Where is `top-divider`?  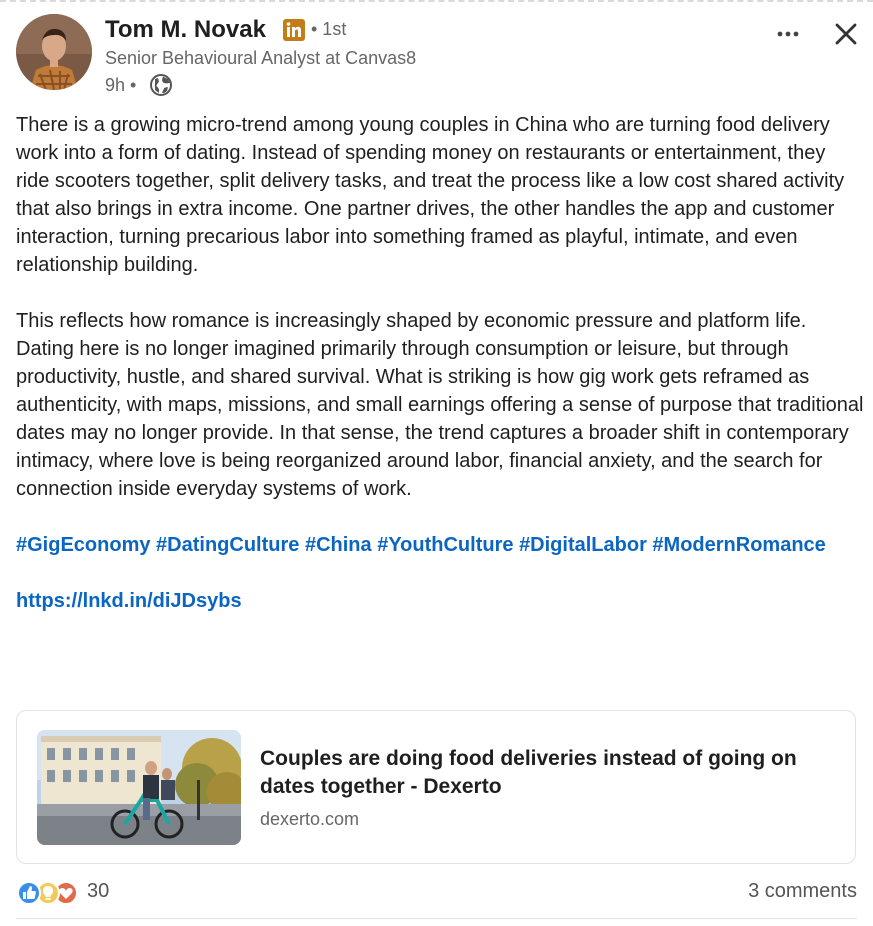 top-divider is located at coordinates (436, 1).